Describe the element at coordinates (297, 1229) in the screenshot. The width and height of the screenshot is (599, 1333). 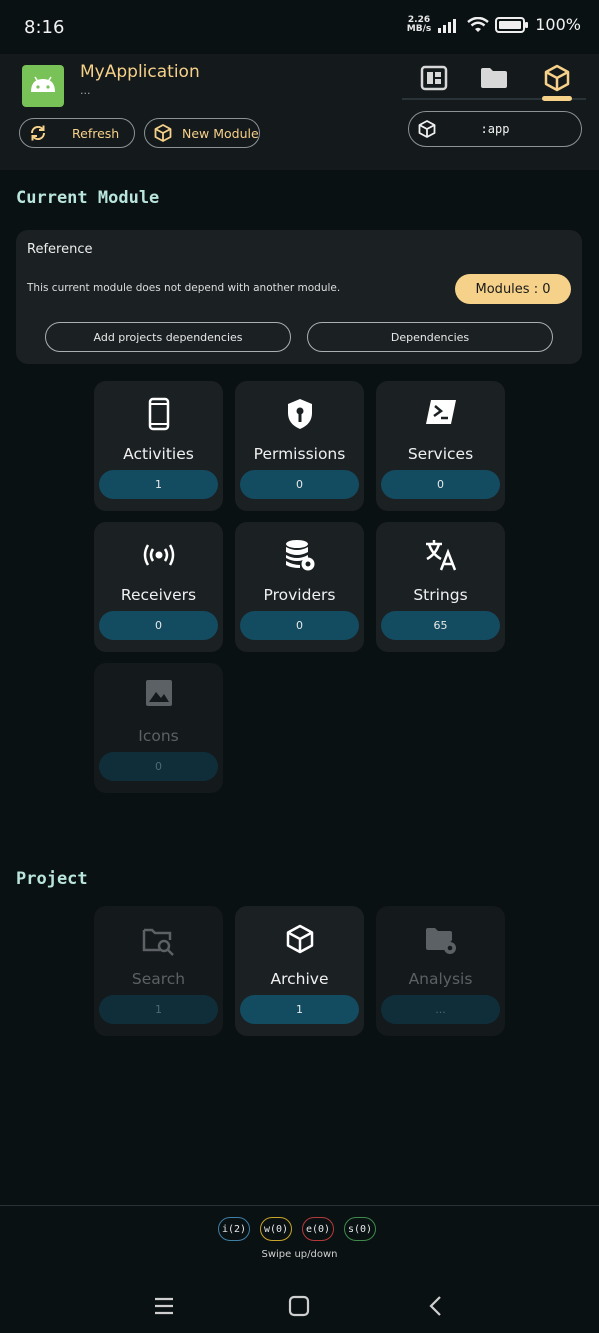
I see `log-filter-chips: i(2) w(0) e(0) s(0)` at that location.